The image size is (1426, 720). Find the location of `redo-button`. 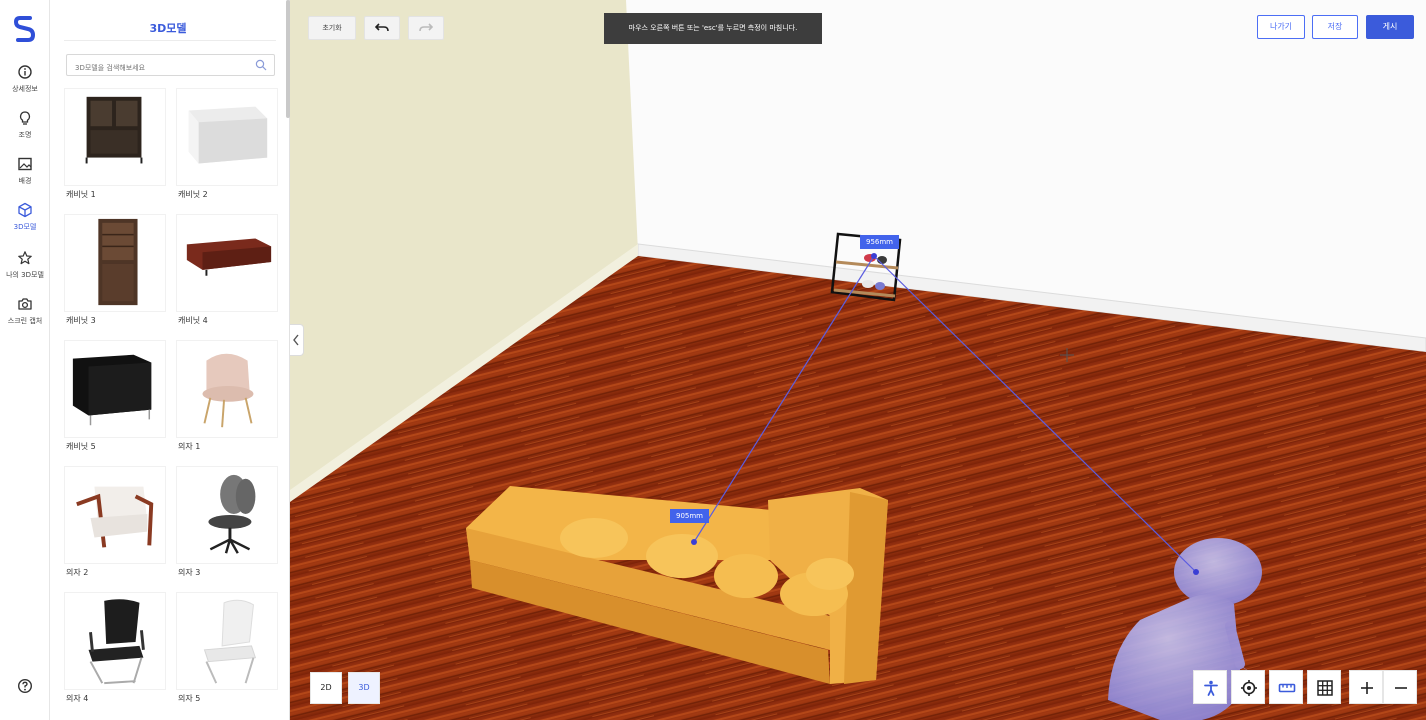

redo-button is located at coordinates (426, 28).